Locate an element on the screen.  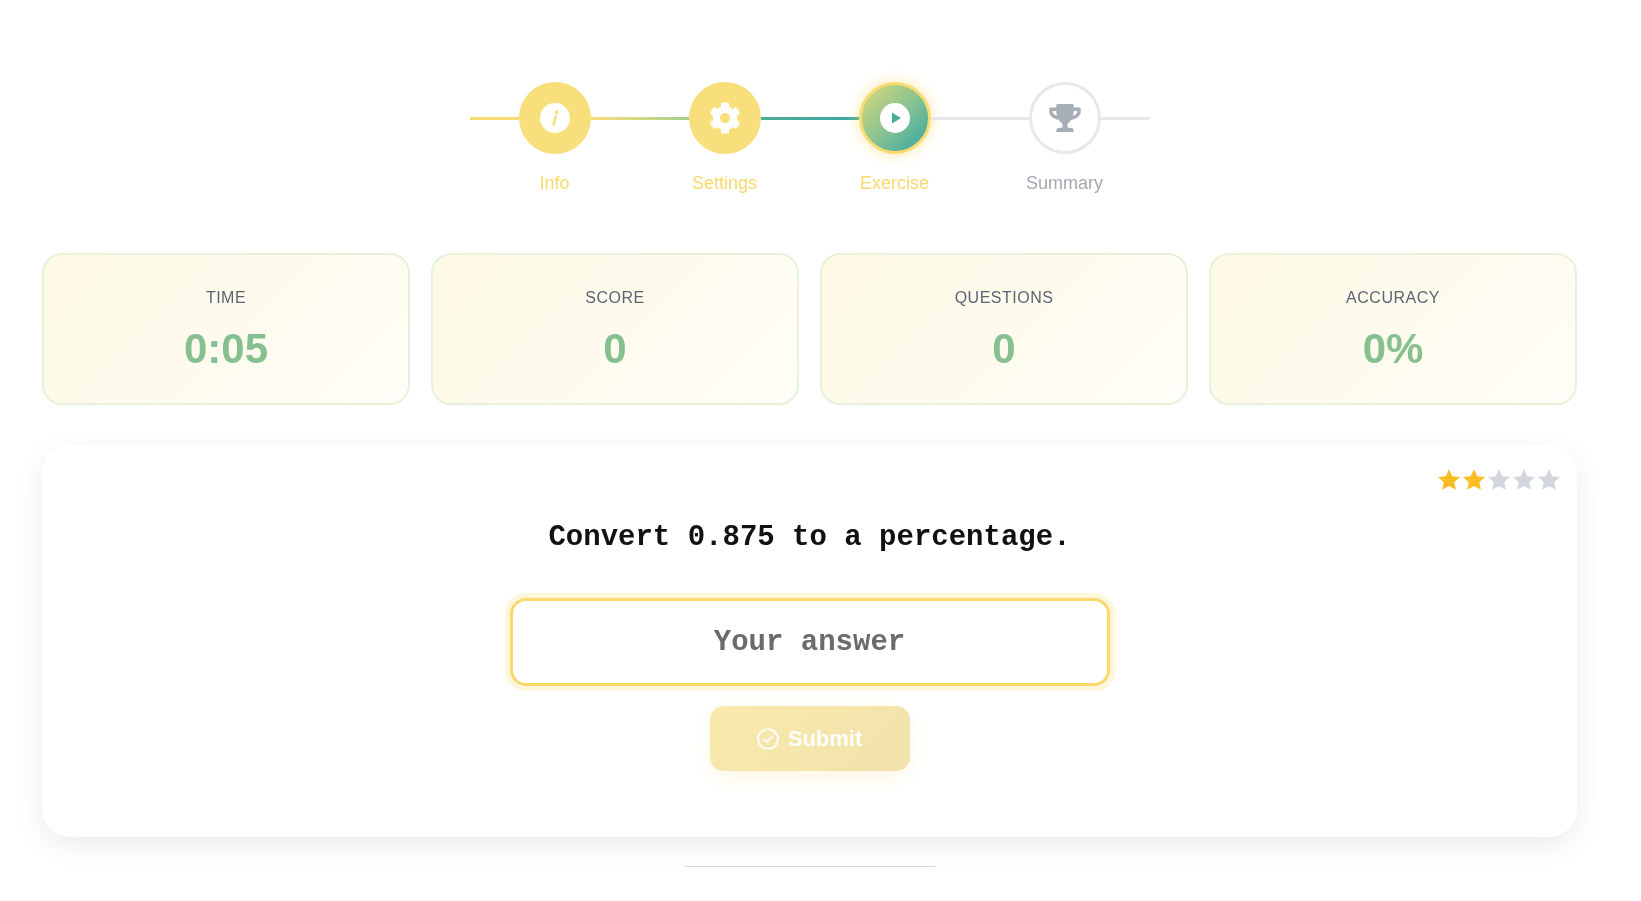
stat-value: 0:05 is located at coordinates (226, 349).